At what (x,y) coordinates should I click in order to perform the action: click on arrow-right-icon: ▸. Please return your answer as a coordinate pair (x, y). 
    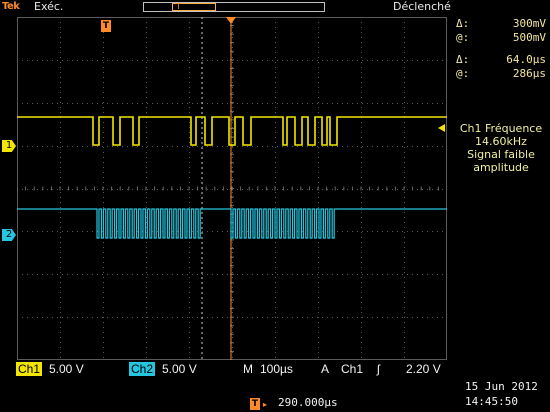
    Looking at the image, I should click on (265, 404).